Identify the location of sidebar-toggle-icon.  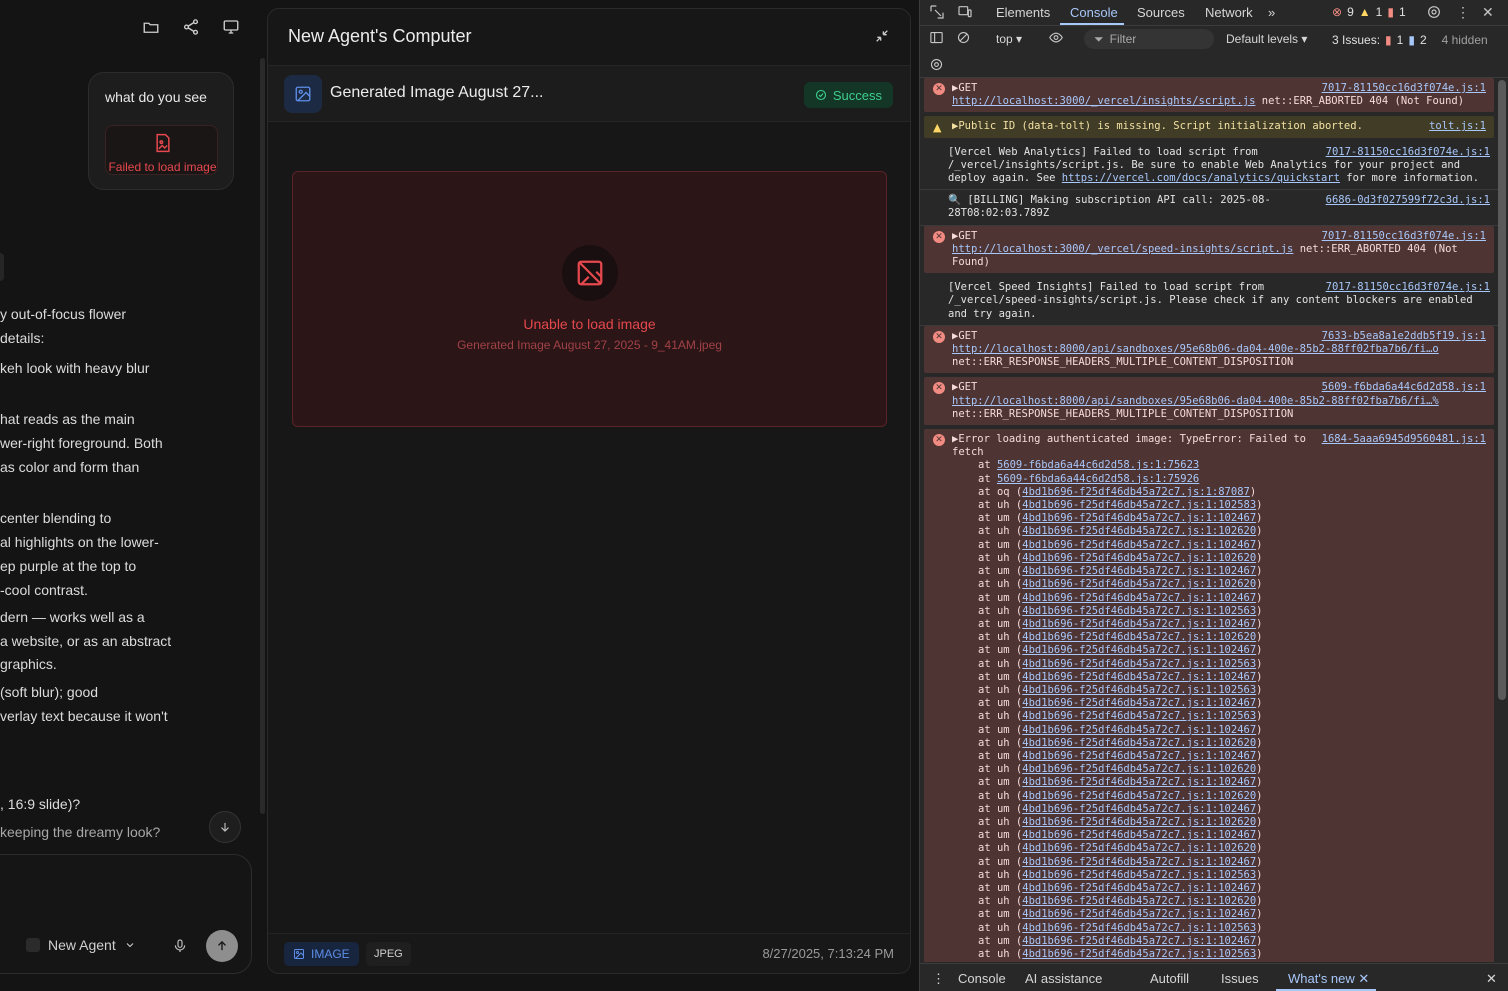
(936, 40).